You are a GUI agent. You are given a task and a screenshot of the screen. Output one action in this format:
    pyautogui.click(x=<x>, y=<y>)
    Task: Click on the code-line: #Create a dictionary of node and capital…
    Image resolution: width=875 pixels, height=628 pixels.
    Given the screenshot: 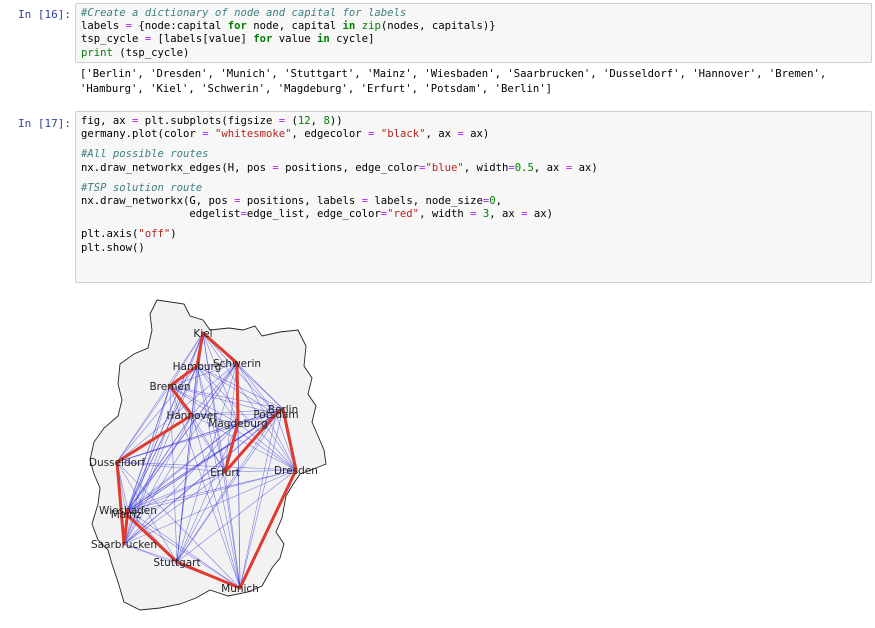 What is the action you would take?
    pyautogui.click(x=473, y=13)
    